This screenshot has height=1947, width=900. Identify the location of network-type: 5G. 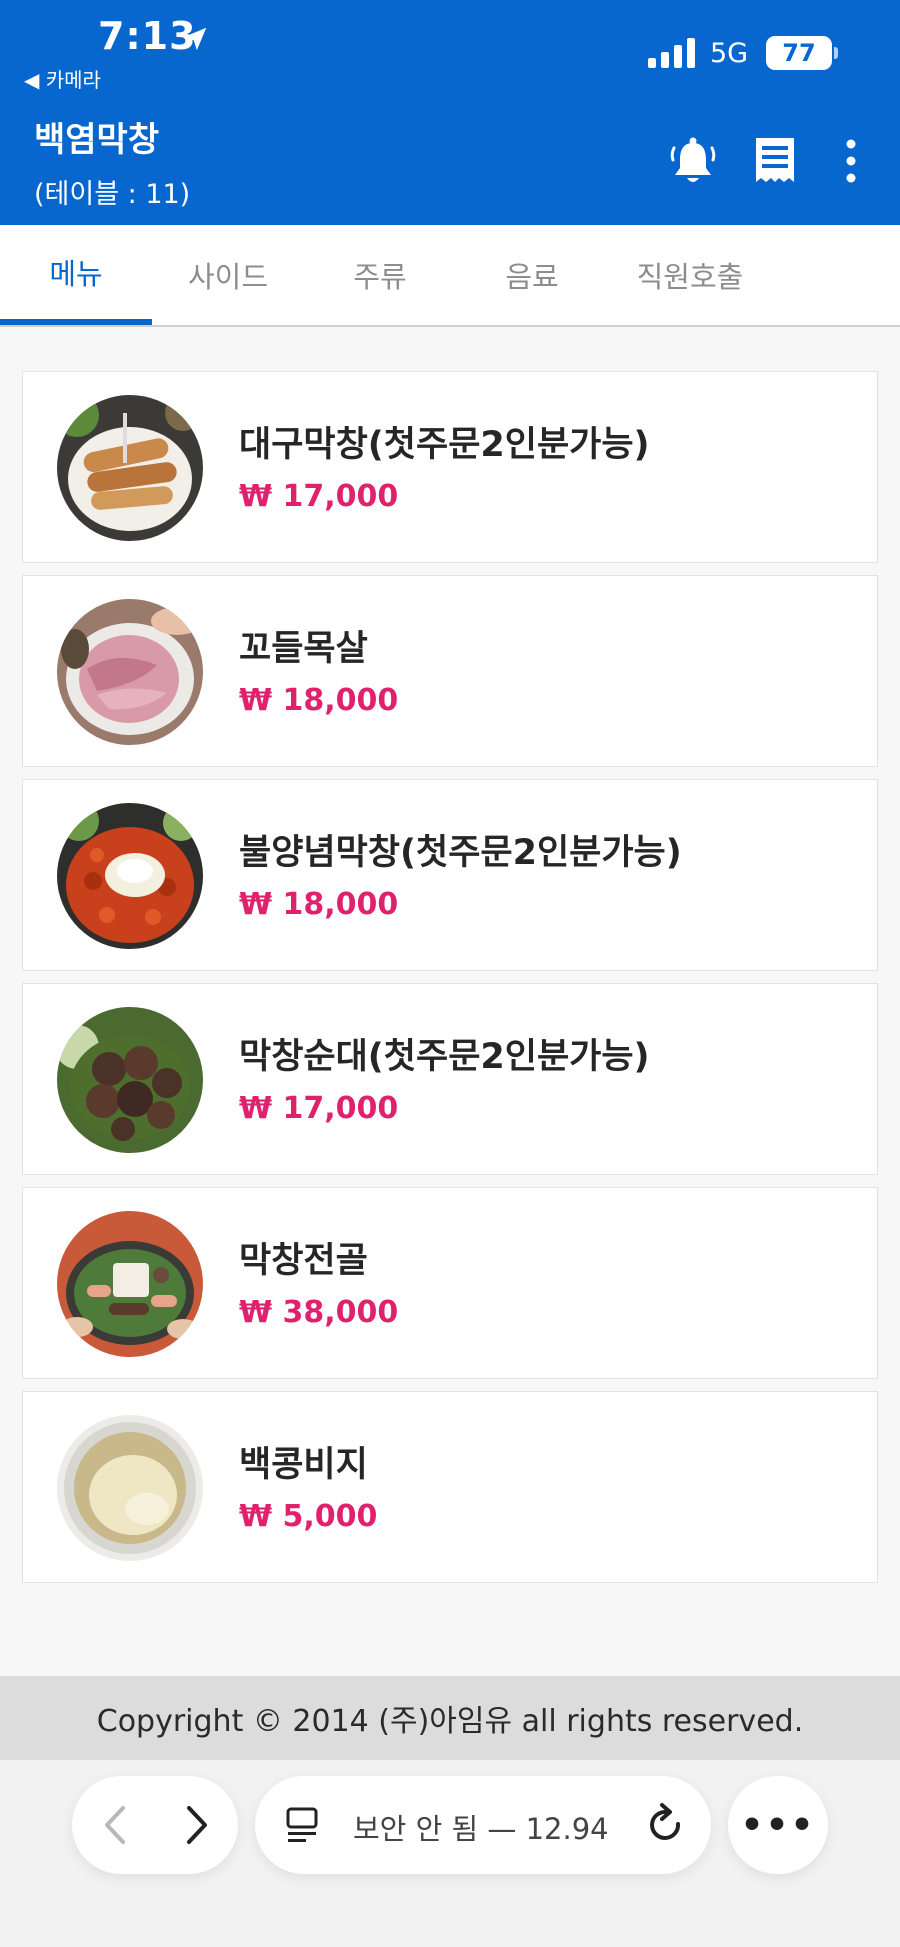
(729, 53).